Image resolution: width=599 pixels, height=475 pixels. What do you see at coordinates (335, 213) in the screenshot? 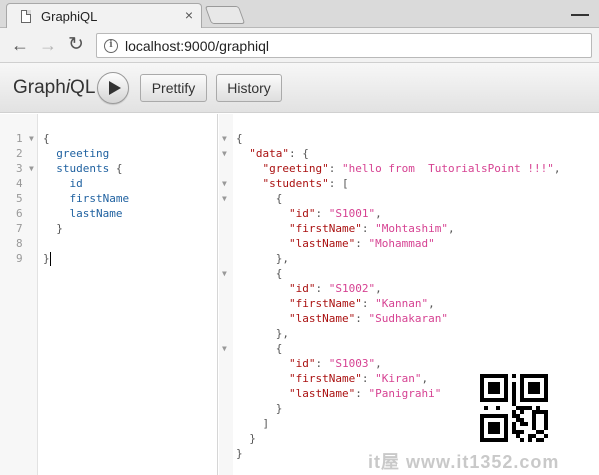
I see `result-line: "id": "S1001",` at bounding box center [335, 213].